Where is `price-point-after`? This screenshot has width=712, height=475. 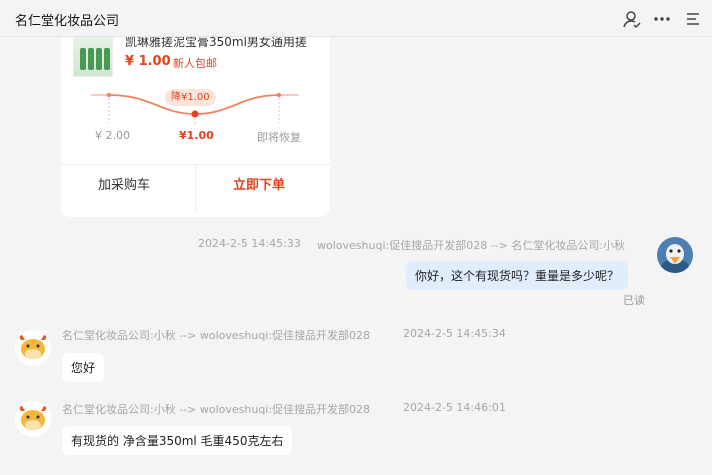 price-point-after is located at coordinates (279, 95).